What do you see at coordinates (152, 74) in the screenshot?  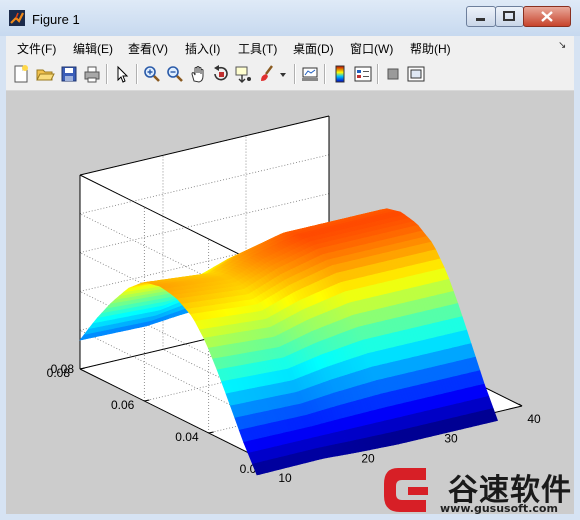 I see `zoom-in-icon` at bounding box center [152, 74].